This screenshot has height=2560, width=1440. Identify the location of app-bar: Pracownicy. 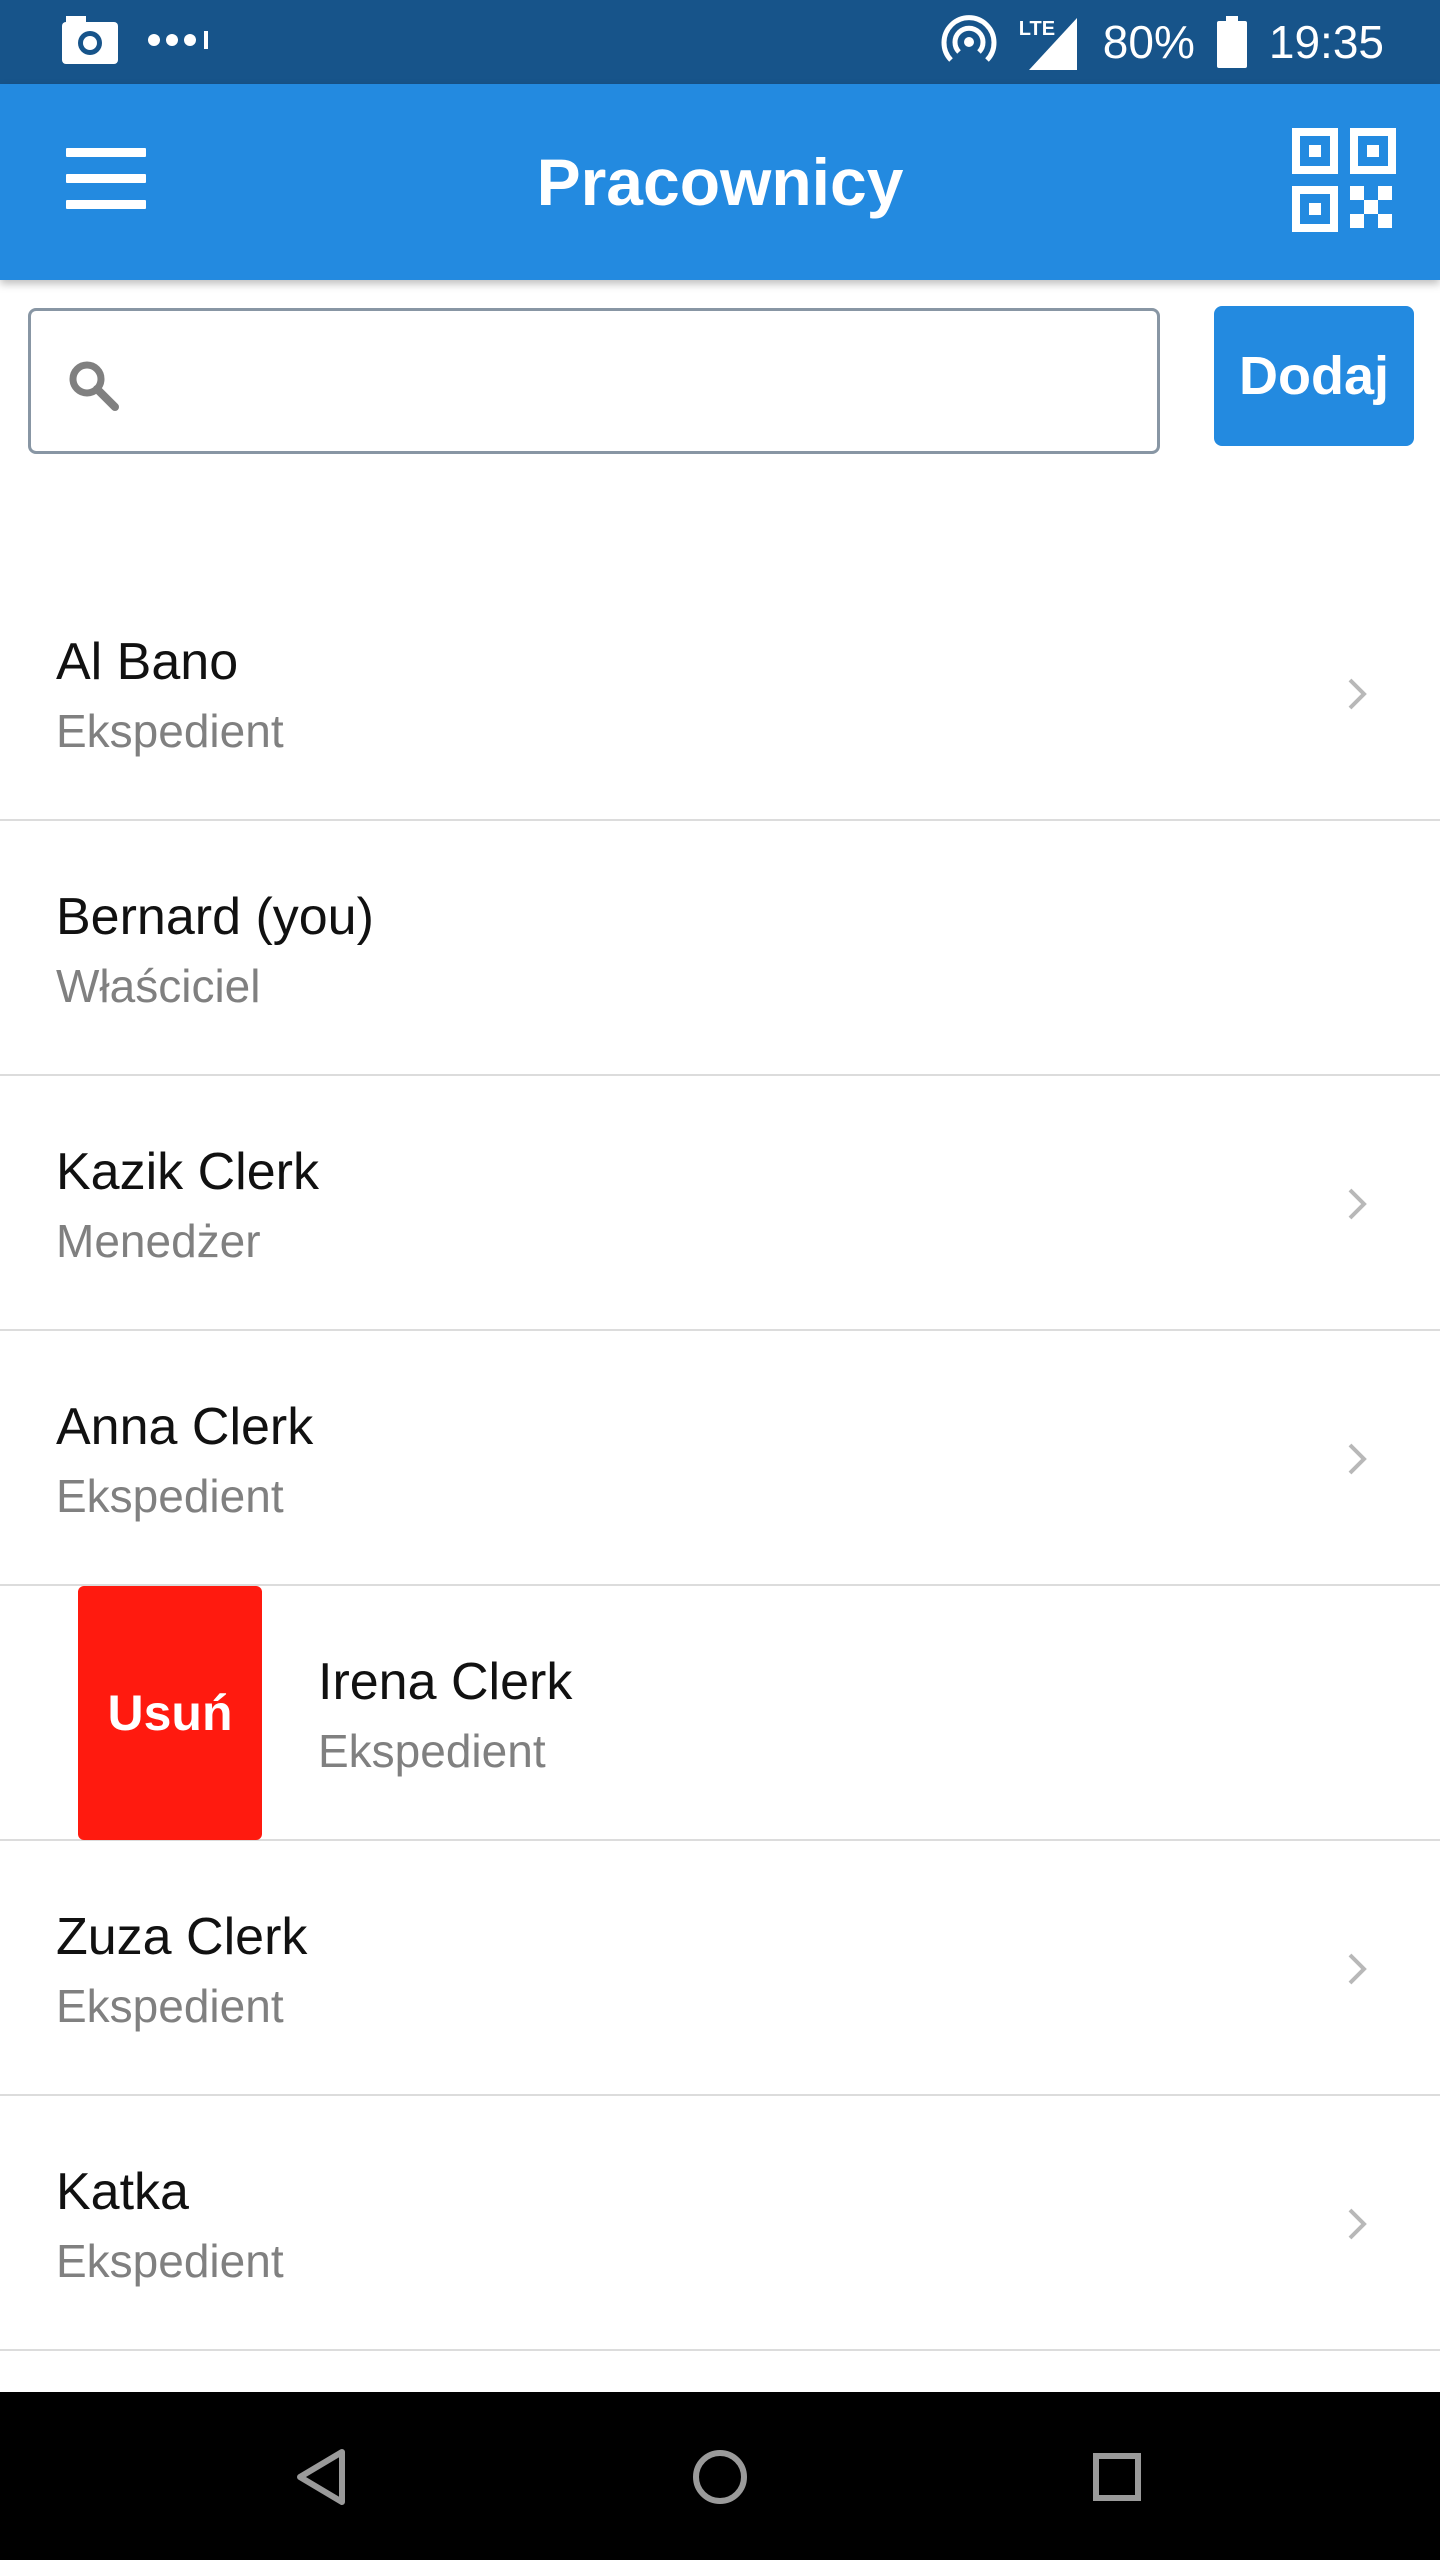
(720, 182).